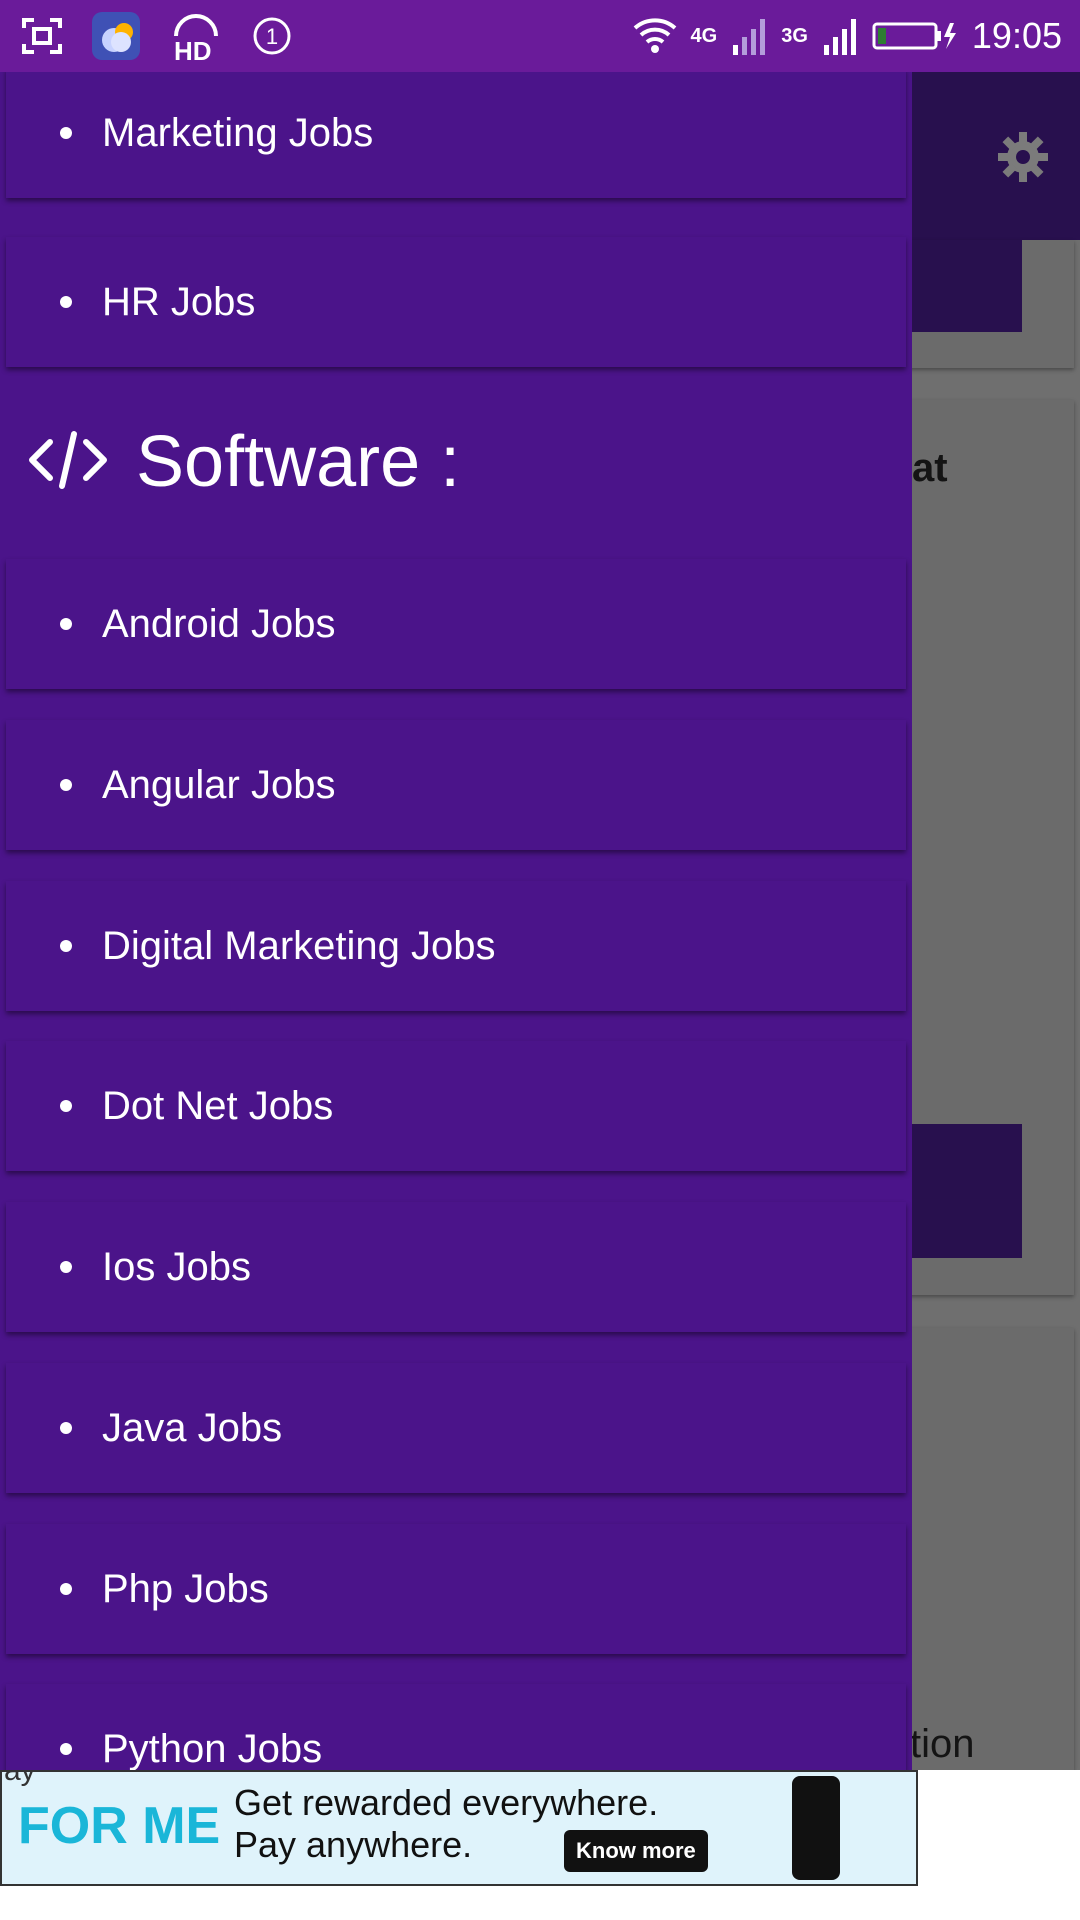  I want to click on section-header-software: Software :, so click(244, 462).